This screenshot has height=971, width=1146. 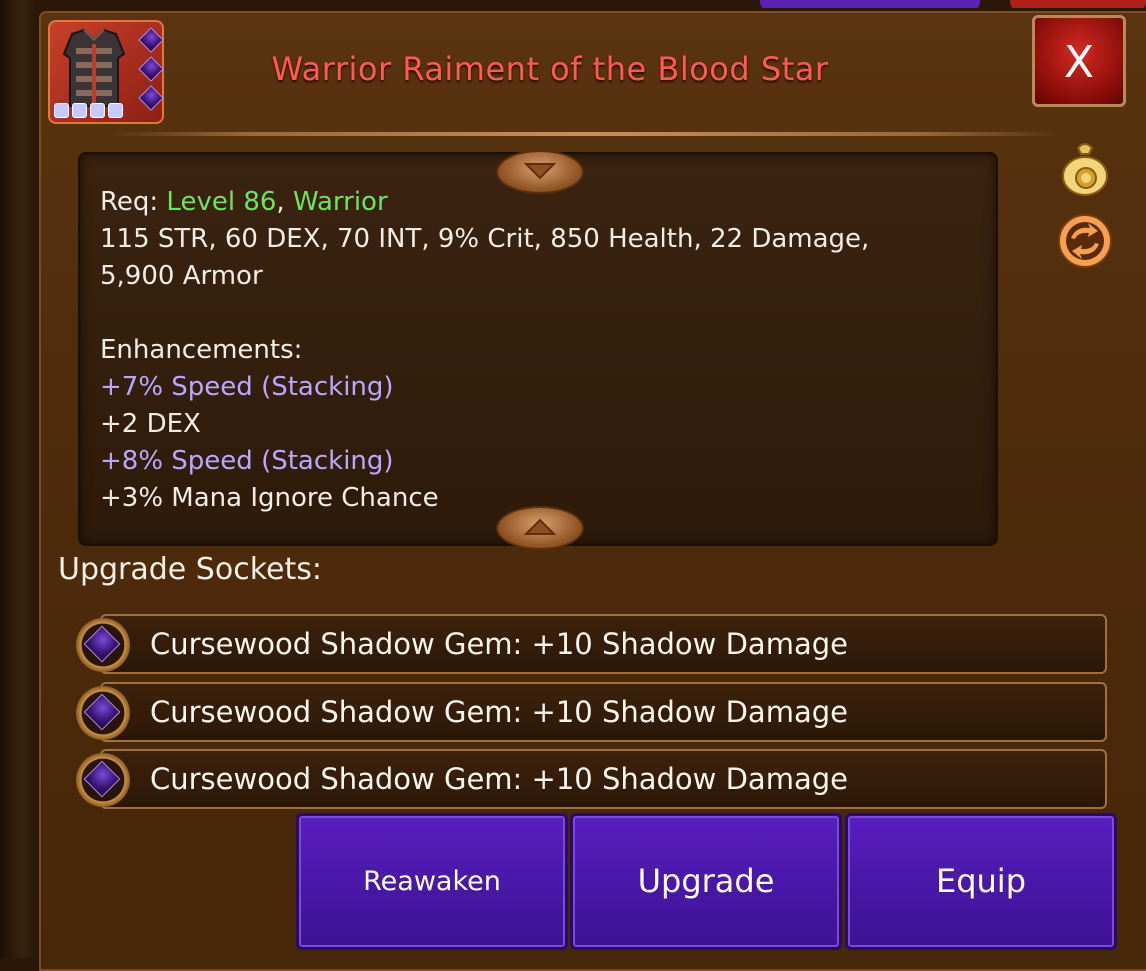 What do you see at coordinates (340, 202) in the screenshot?
I see `required-class: Warrior` at bounding box center [340, 202].